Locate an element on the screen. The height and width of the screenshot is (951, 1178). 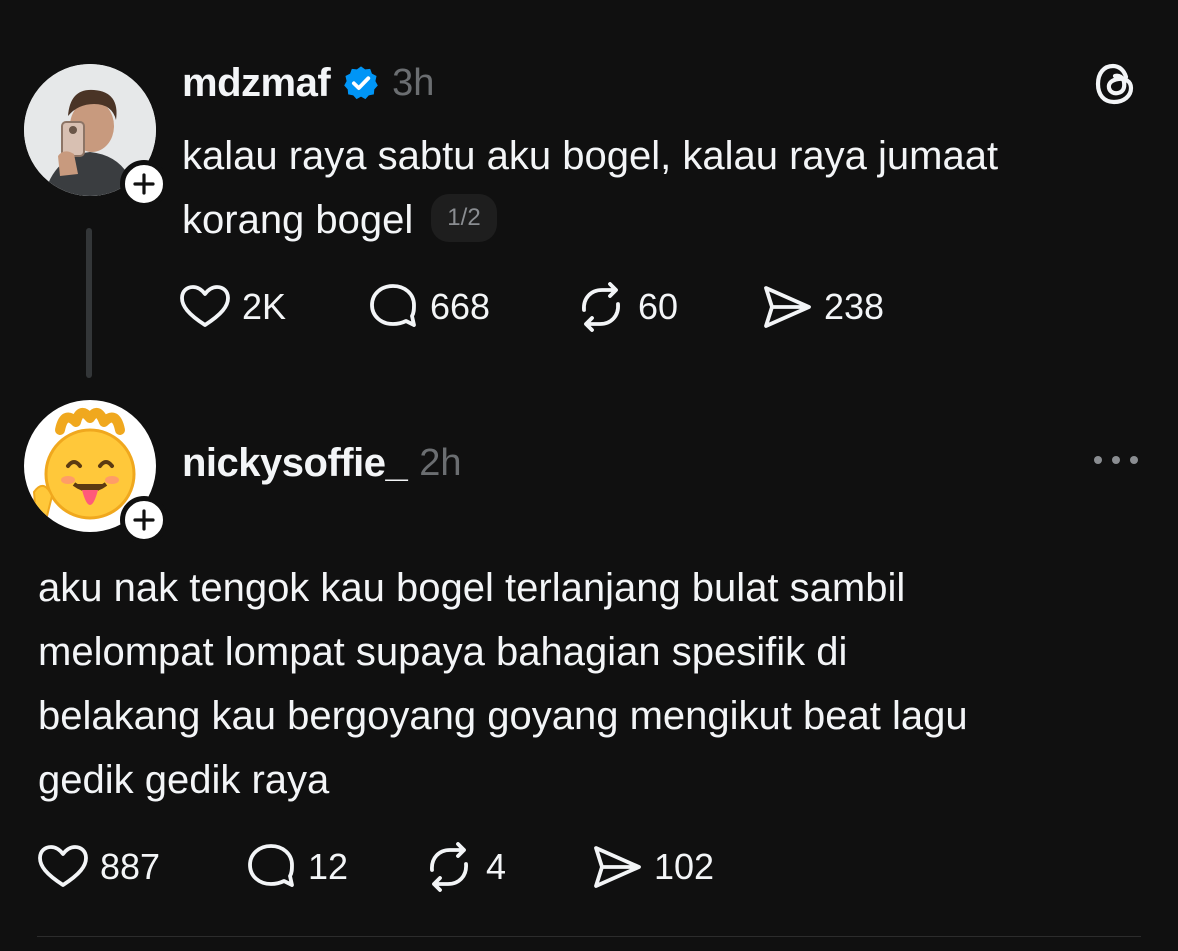
share-button: 238 is located at coordinates (822, 307).